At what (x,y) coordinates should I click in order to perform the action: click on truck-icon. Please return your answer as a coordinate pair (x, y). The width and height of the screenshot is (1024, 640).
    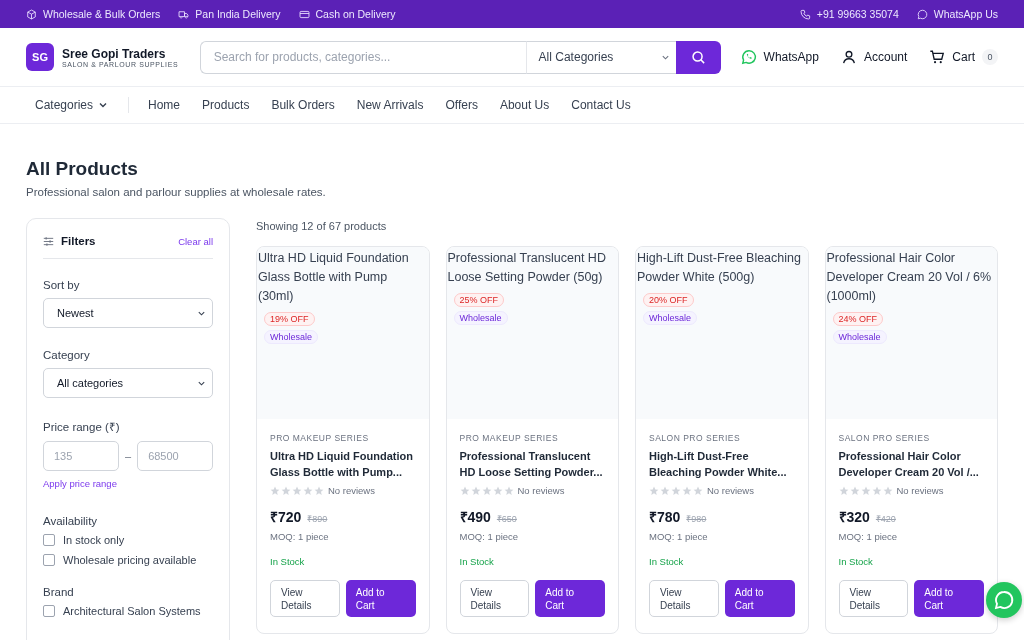
    Looking at the image, I should click on (184, 14).